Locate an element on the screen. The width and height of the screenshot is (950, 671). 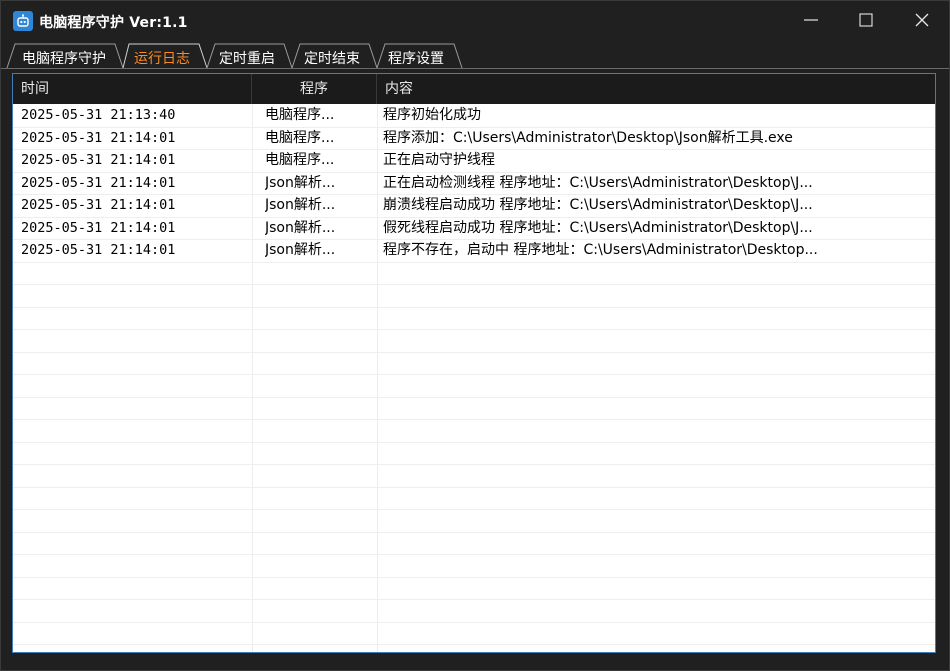
tab-settings: 程序设置 is located at coordinates (416, 58).